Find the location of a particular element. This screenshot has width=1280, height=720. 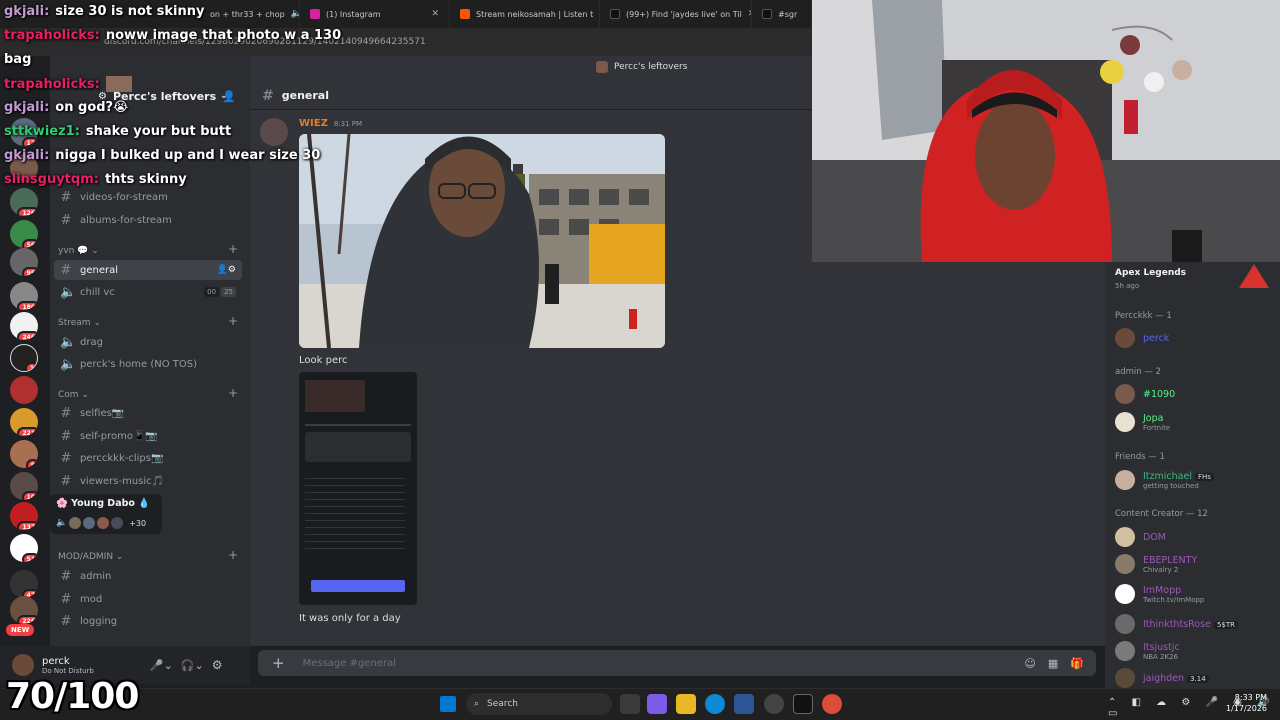

member-row: #1090 is located at coordinates (1145, 394).